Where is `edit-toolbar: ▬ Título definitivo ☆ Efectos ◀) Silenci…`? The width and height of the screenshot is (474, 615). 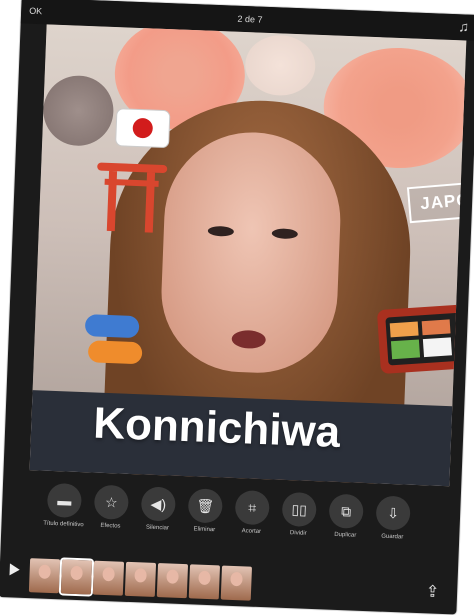 edit-toolbar: ▬ Título definitivo ☆ Efectos ◀) Silenci… is located at coordinates (232, 519).